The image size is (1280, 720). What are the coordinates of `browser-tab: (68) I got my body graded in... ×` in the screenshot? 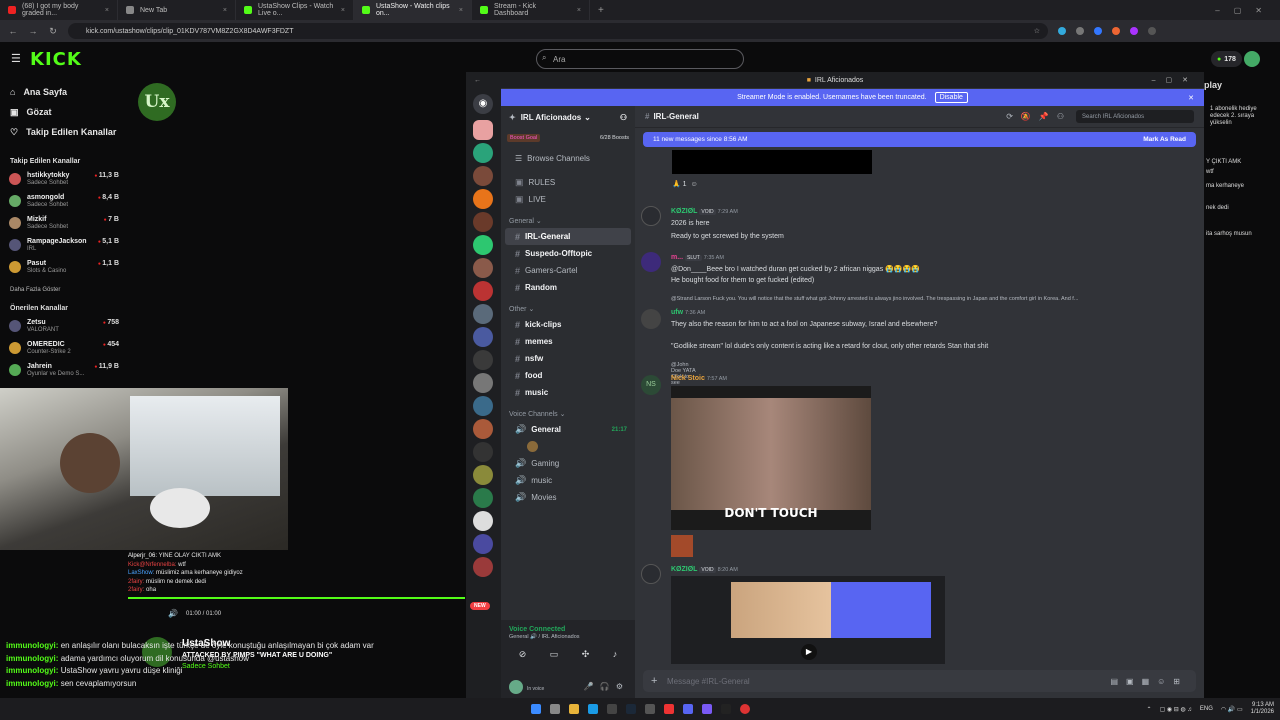 It's located at (59, 10).